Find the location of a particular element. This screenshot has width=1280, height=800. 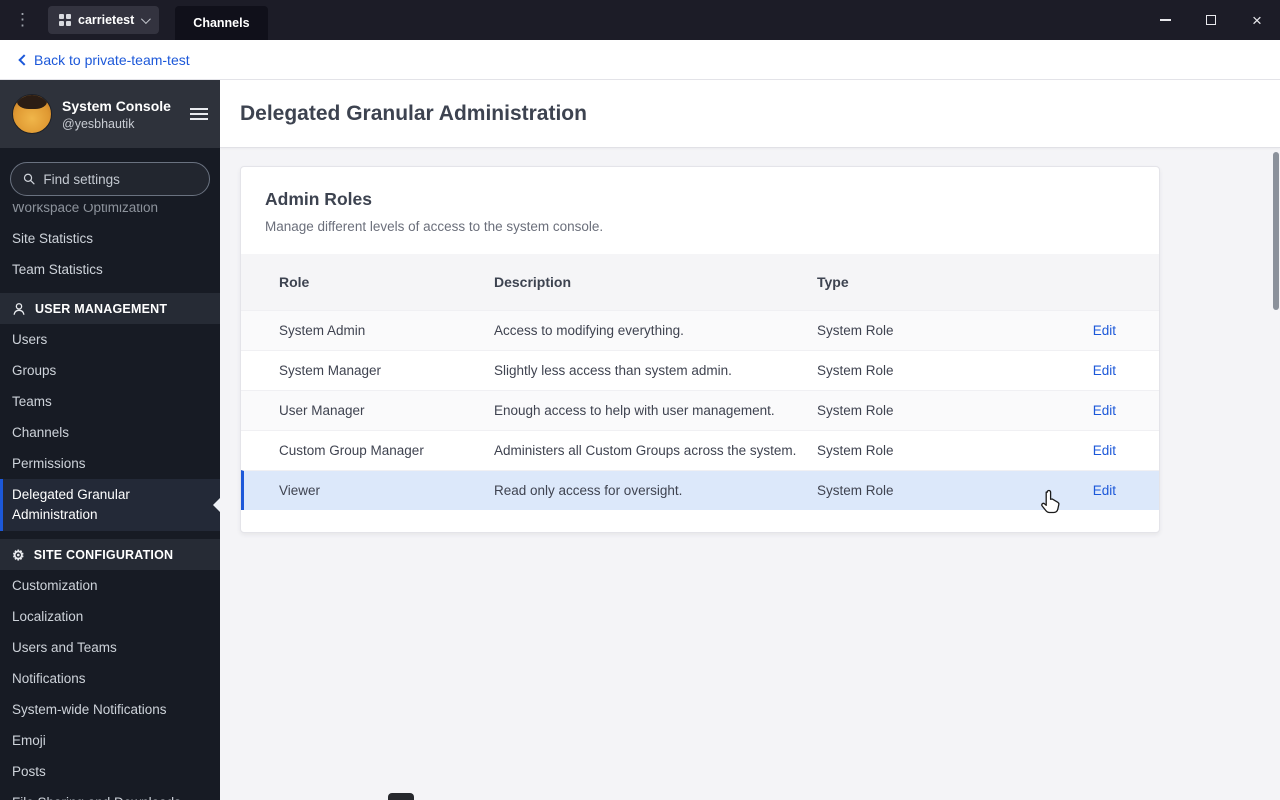

back-to-team-link: Back to private-team-test is located at coordinates (104, 59).